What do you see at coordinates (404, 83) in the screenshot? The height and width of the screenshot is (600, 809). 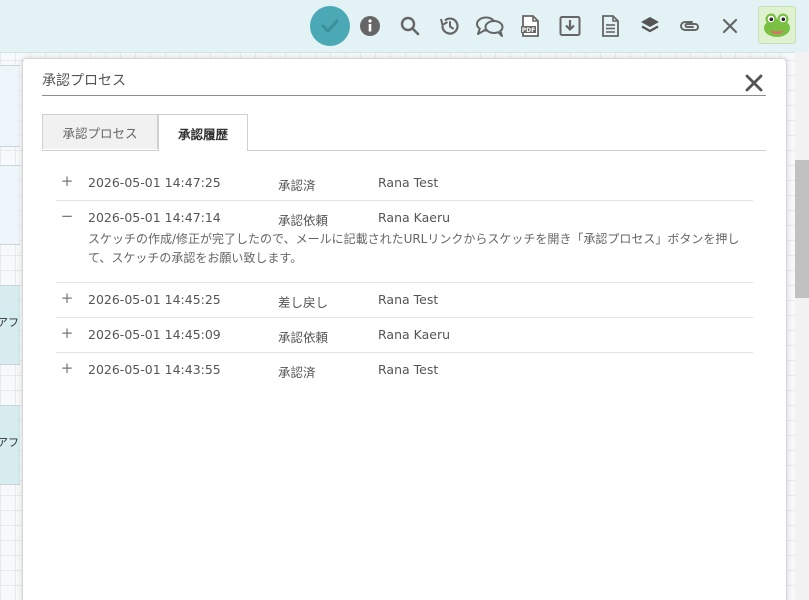 I see `dialog-title: 承認プロセス` at bounding box center [404, 83].